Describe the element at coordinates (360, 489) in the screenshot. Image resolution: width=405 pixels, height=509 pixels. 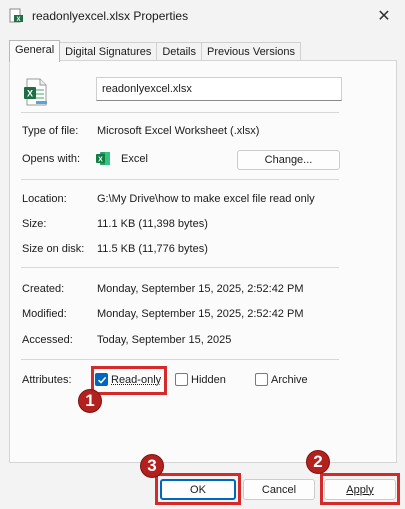
I see `apply-highlight` at that location.